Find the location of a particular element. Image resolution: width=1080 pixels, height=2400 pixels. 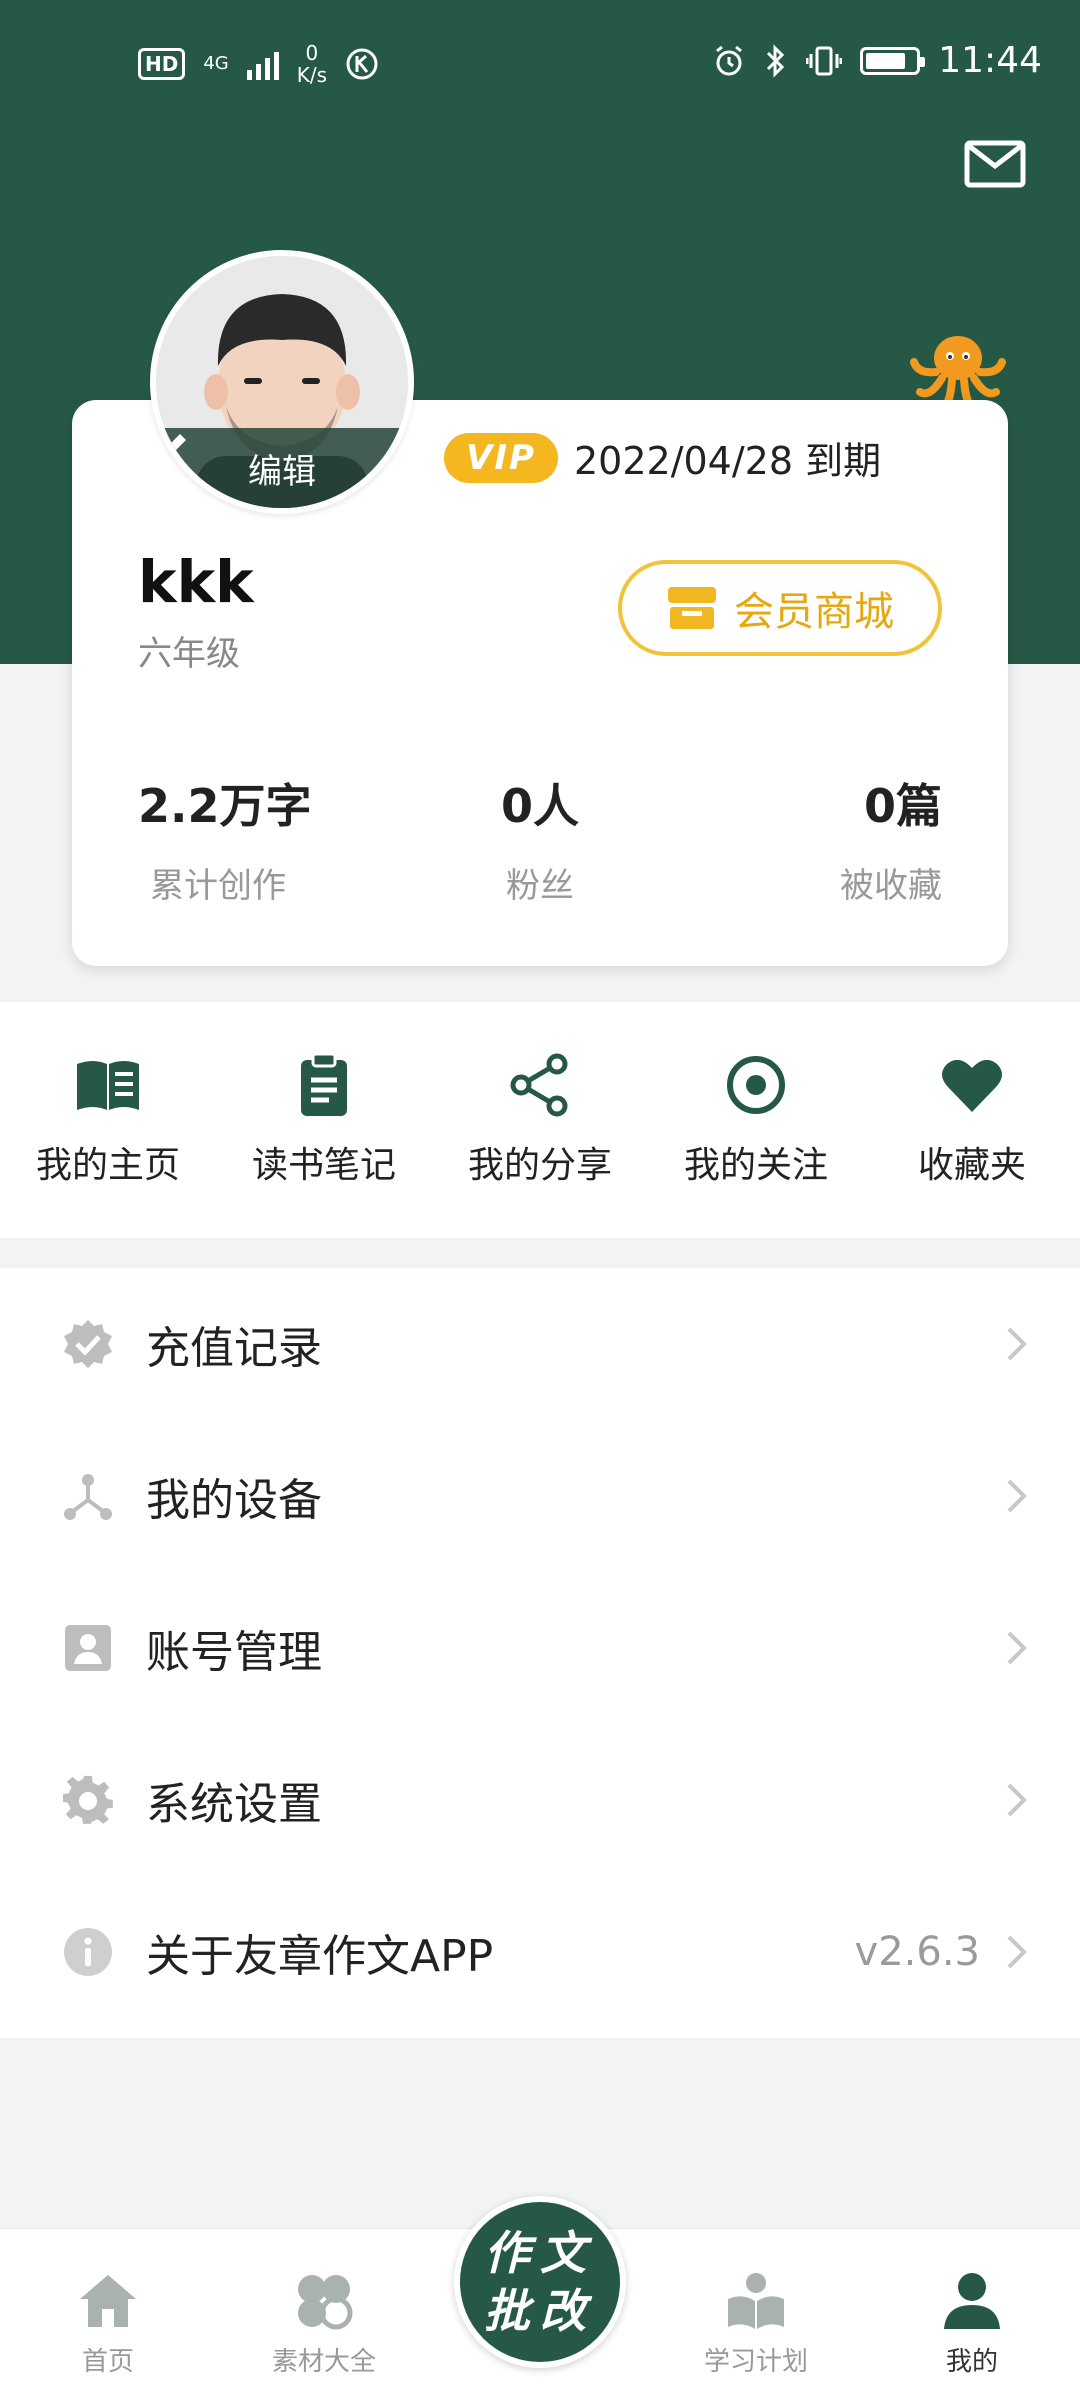

mail-icon is located at coordinates (995, 164).